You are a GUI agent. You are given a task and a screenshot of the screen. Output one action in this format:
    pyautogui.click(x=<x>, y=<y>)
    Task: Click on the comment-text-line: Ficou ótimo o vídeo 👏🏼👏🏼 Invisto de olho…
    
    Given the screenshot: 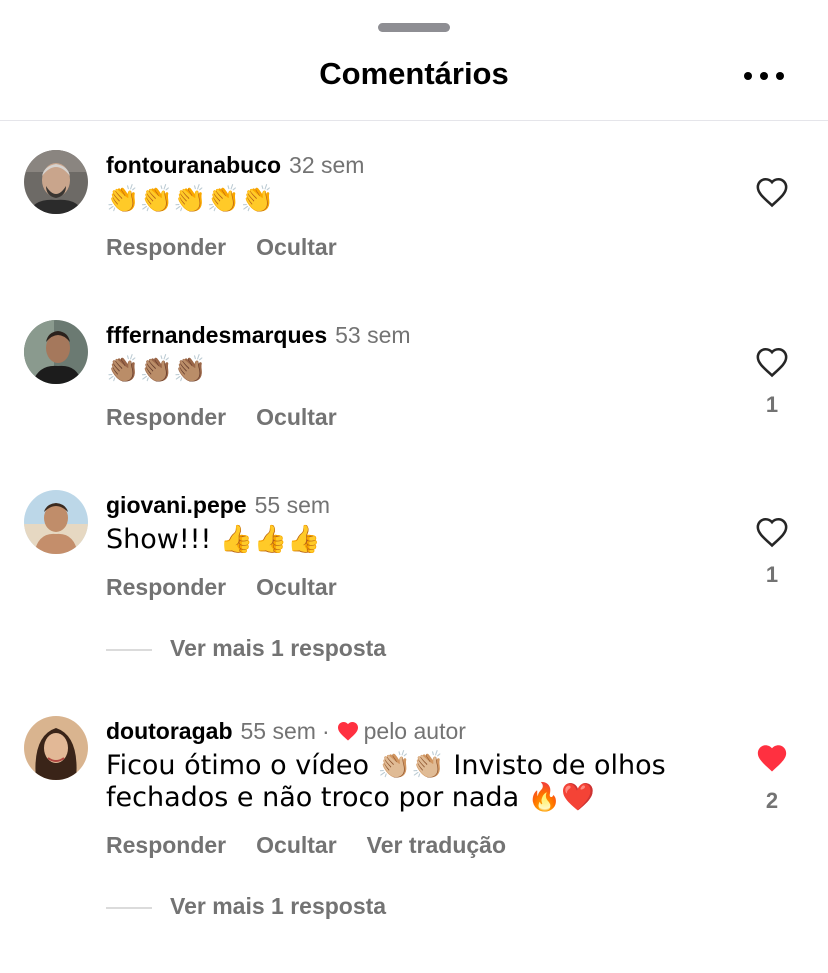 What is the action you would take?
    pyautogui.click(x=386, y=765)
    